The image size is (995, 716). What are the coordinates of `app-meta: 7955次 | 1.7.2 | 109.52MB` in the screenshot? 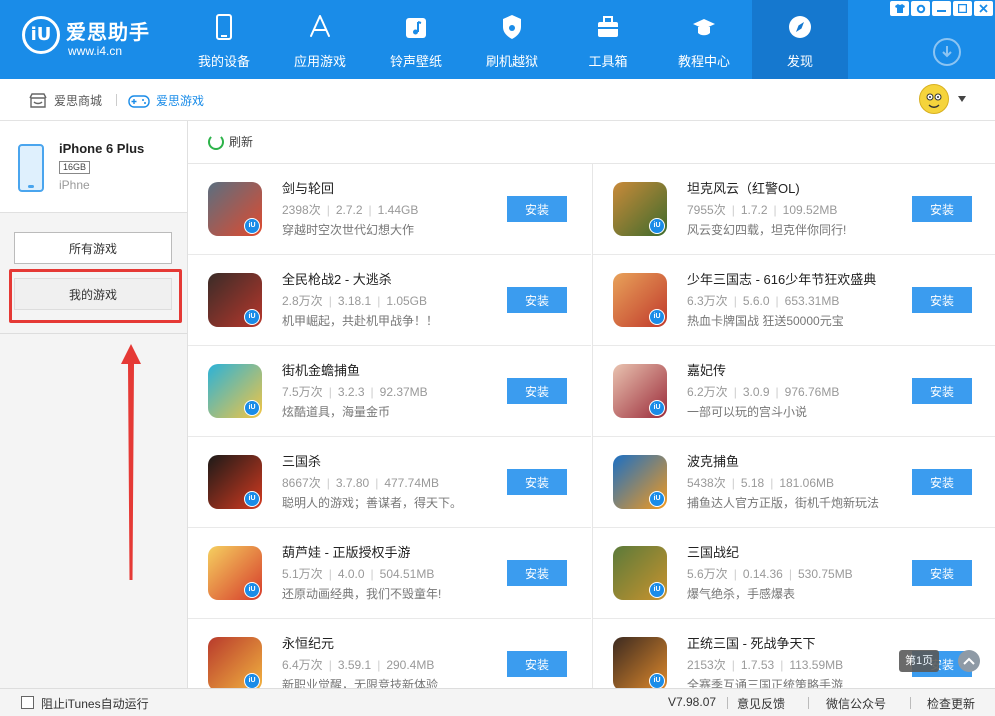 It's located at (762, 209).